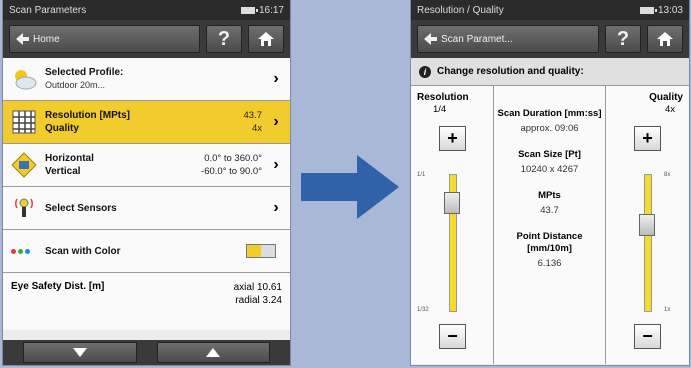 This screenshot has width=691, height=368. What do you see at coordinates (549, 154) in the screenshot?
I see `scan-size-label: Scan Size [Pt]` at bounding box center [549, 154].